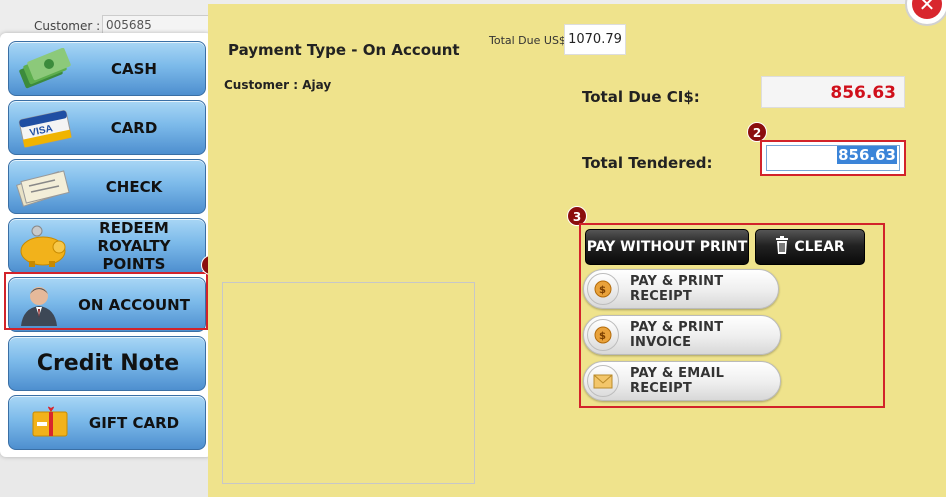 This screenshot has width=946, height=497. I want to click on payment-type-title: Payment Type - On Account, so click(344, 50).